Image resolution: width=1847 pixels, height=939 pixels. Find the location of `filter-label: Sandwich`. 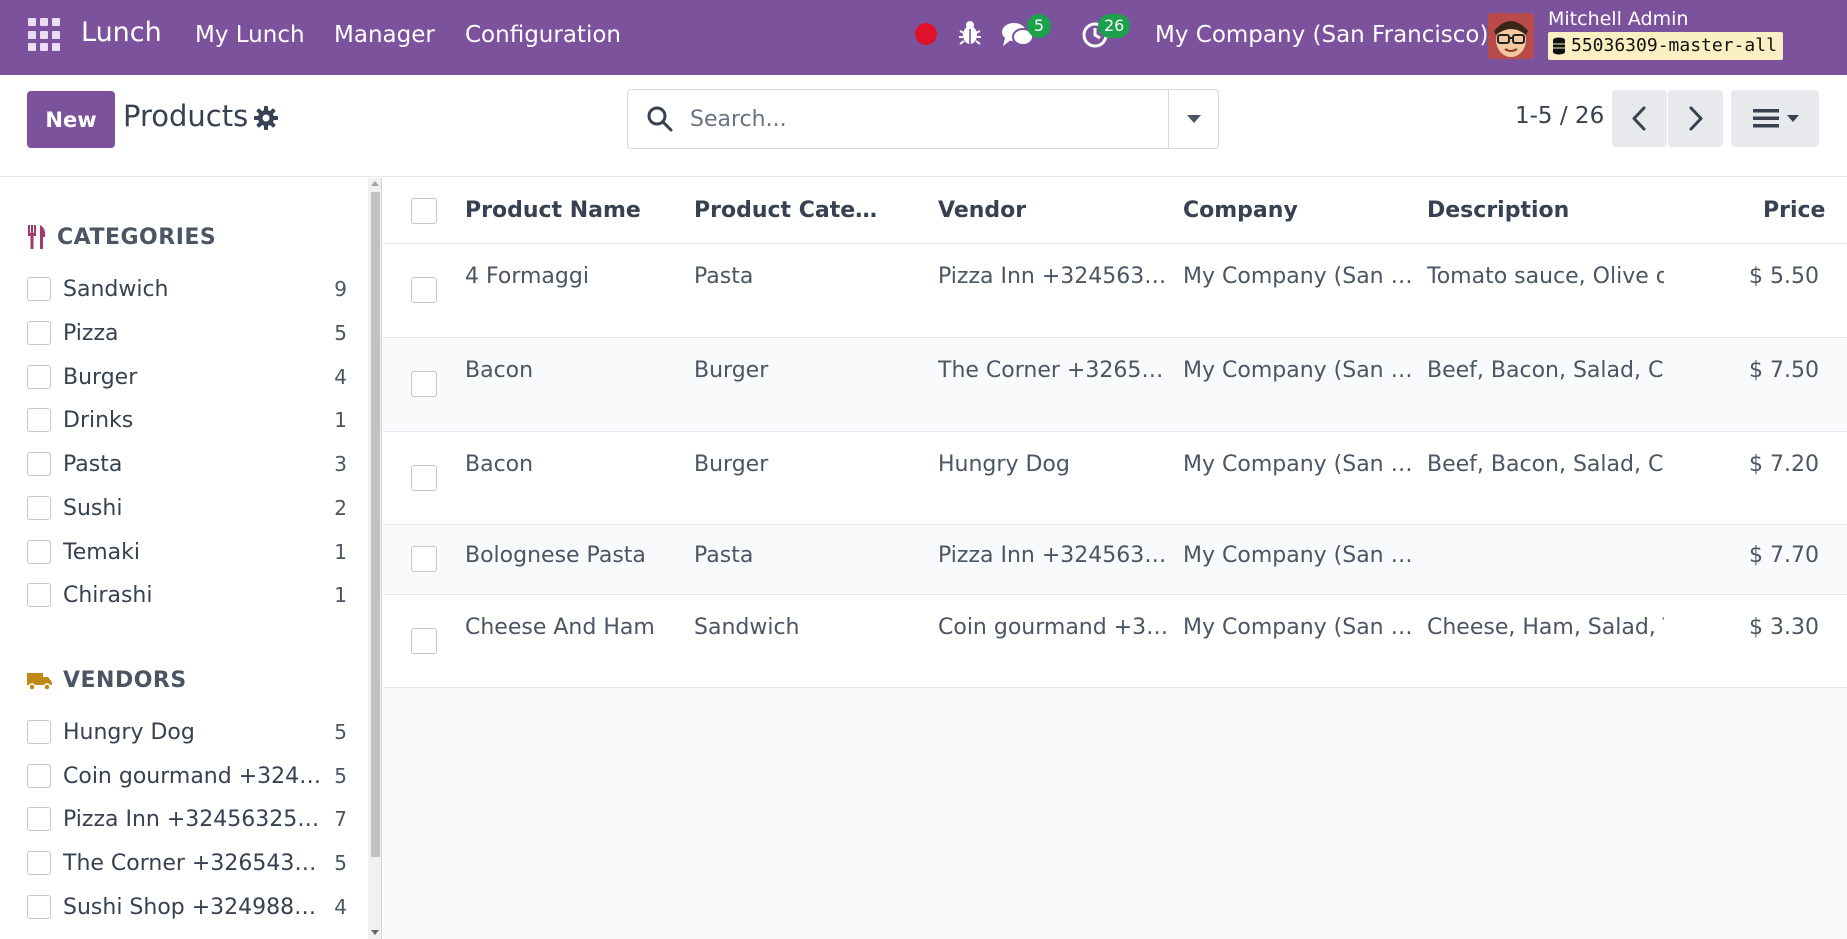

filter-label: Sandwich is located at coordinates (116, 289).